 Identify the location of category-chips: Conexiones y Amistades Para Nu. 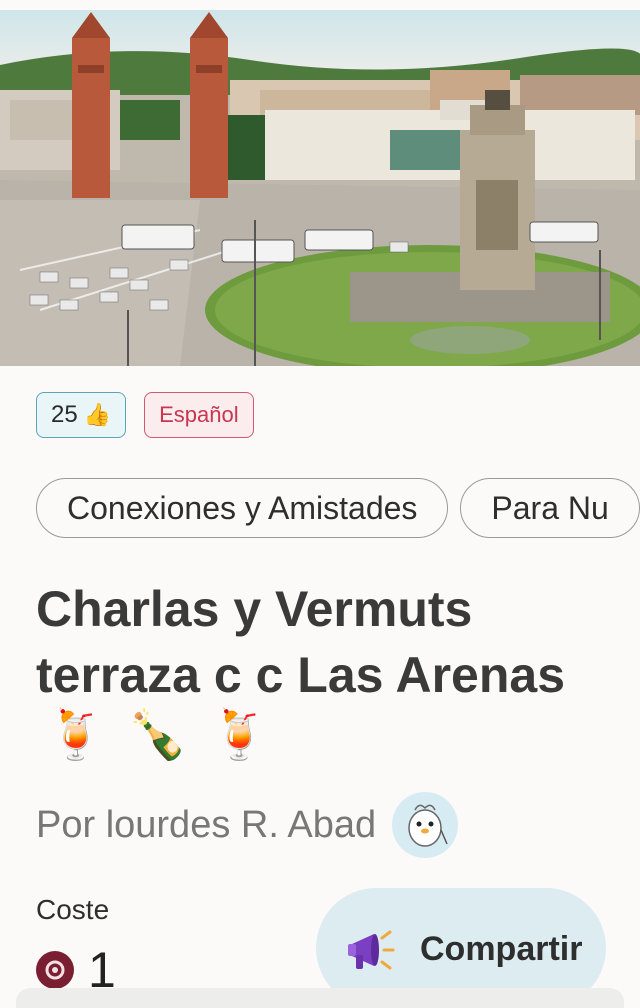
(338, 508).